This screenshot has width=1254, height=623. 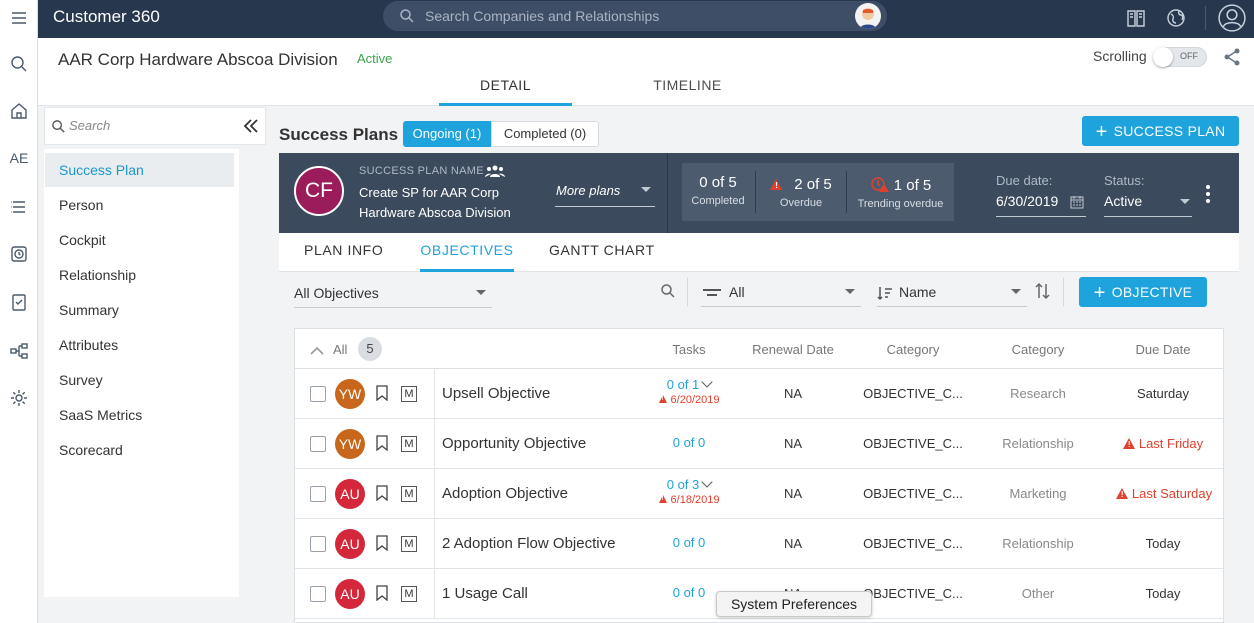 I want to click on clipboard-icon, so click(x=19, y=302).